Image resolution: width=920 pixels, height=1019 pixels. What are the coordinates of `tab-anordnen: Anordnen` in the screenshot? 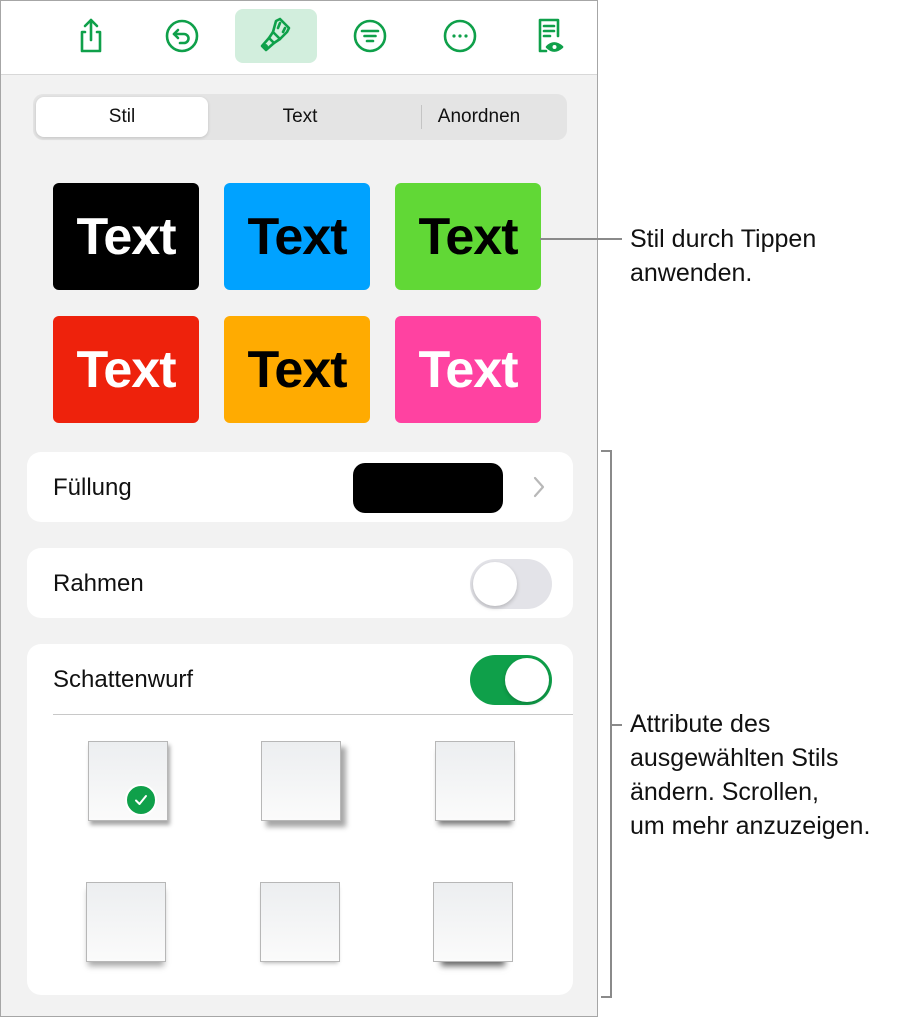 It's located at (479, 117).